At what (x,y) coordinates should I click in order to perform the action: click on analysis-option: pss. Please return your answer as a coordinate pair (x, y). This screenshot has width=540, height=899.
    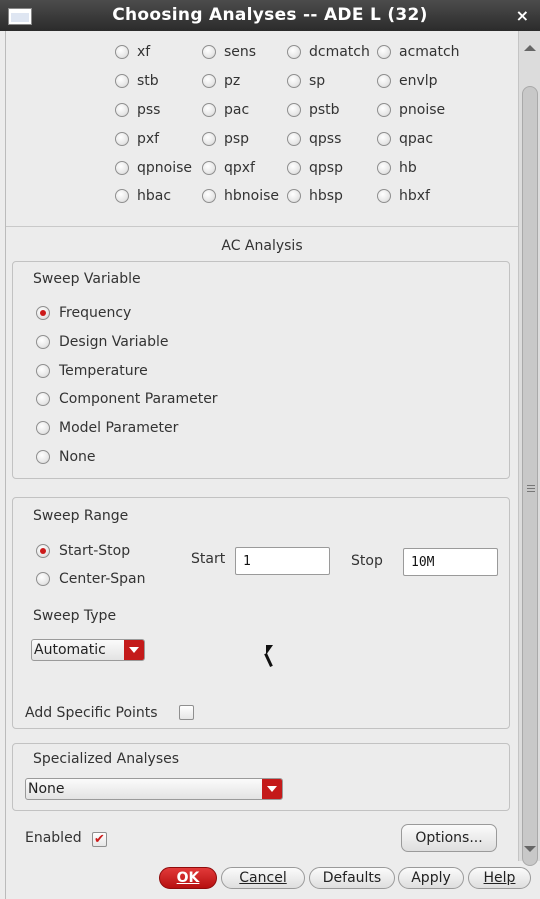
    Looking at the image, I should click on (137, 110).